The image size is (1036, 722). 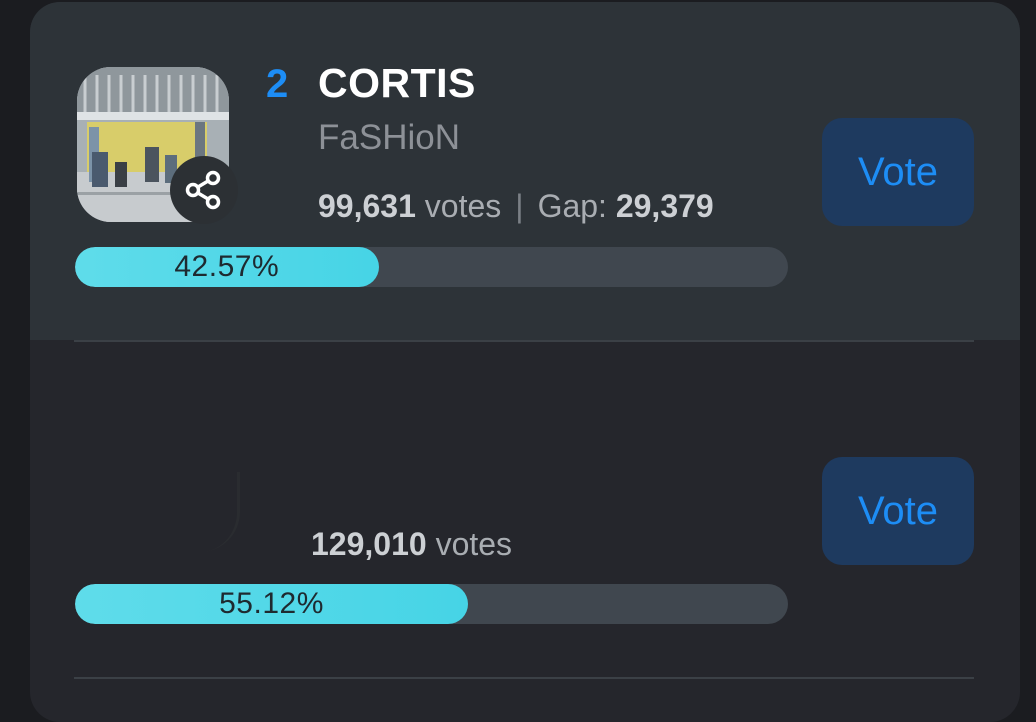 I want to click on song-title: FaSHioN, so click(x=389, y=137).